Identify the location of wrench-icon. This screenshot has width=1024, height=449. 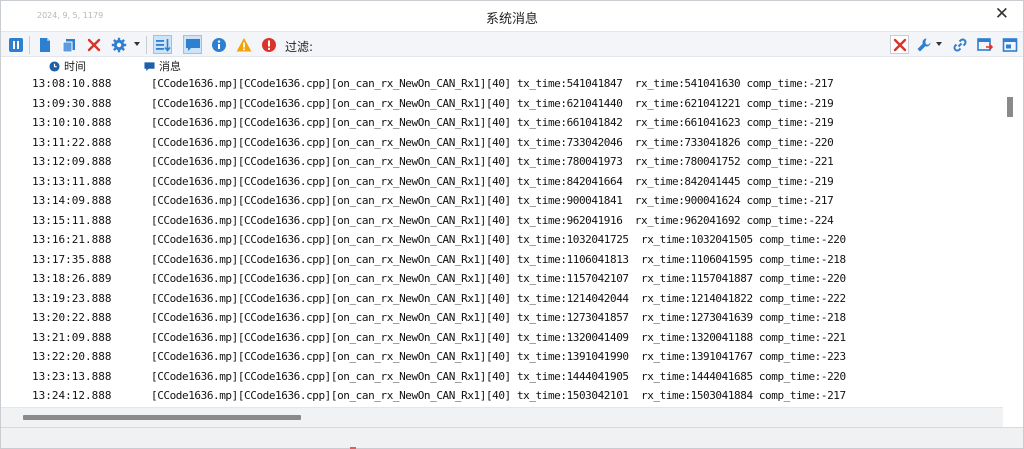
(923, 44).